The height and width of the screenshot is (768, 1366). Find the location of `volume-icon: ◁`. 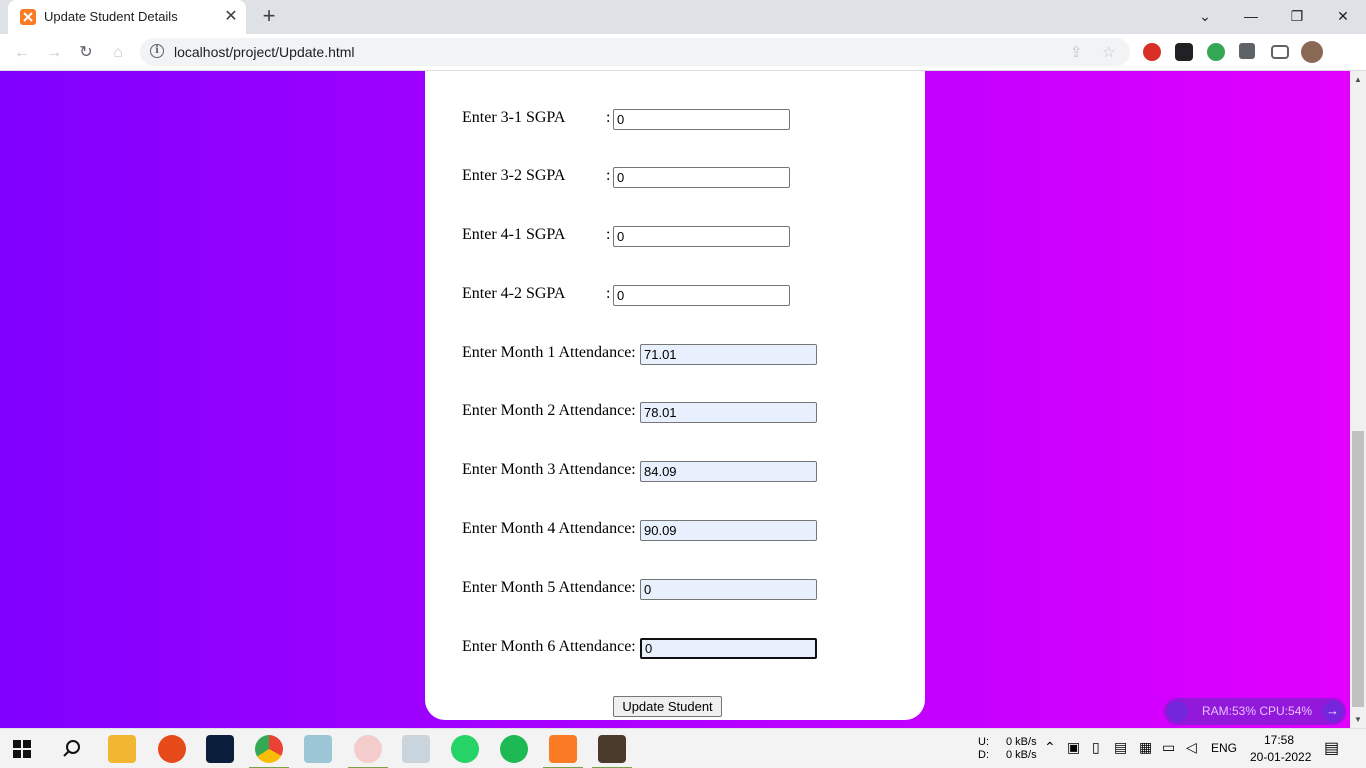

volume-icon: ◁ is located at coordinates (1191, 747).